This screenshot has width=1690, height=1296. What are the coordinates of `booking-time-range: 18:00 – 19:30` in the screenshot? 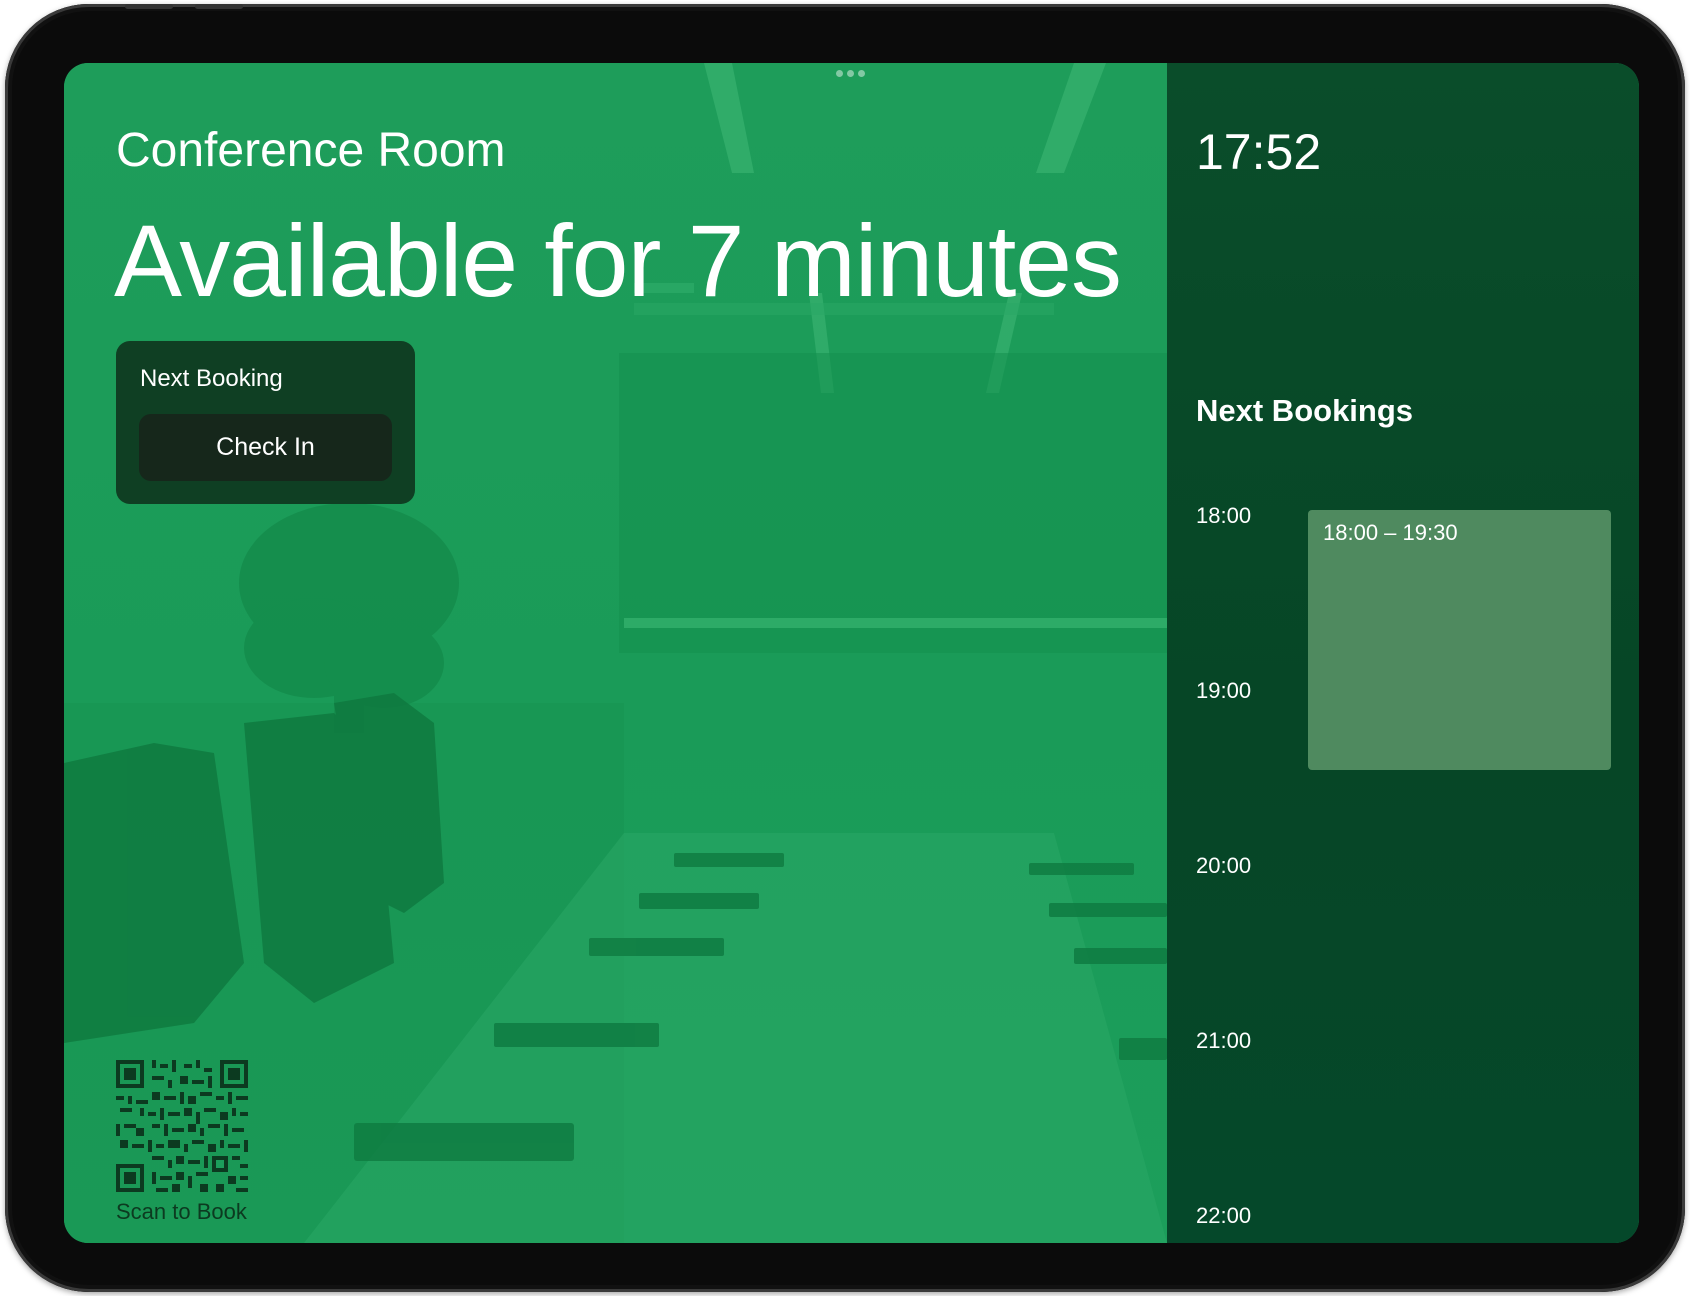 It's located at (1390, 532).